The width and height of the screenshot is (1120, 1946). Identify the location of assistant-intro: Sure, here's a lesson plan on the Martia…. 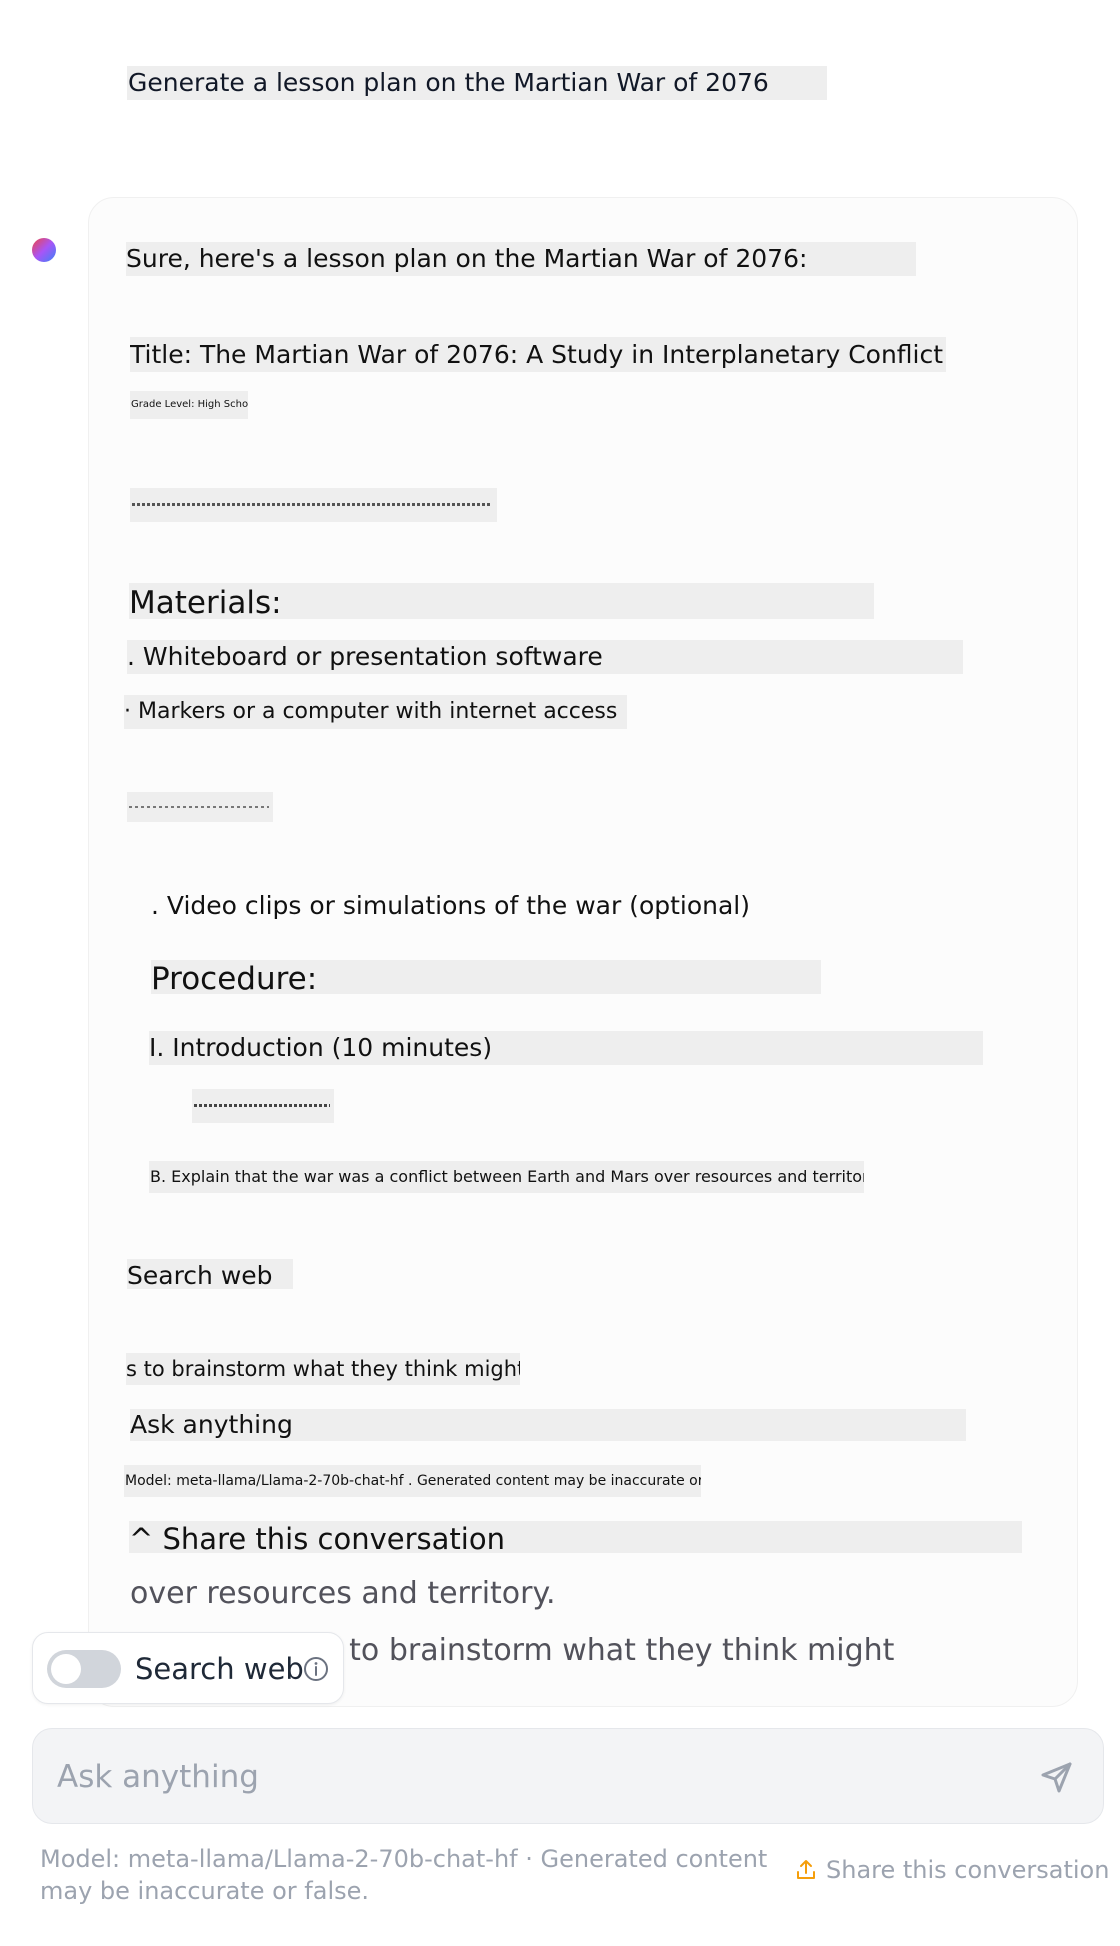
(521, 259).